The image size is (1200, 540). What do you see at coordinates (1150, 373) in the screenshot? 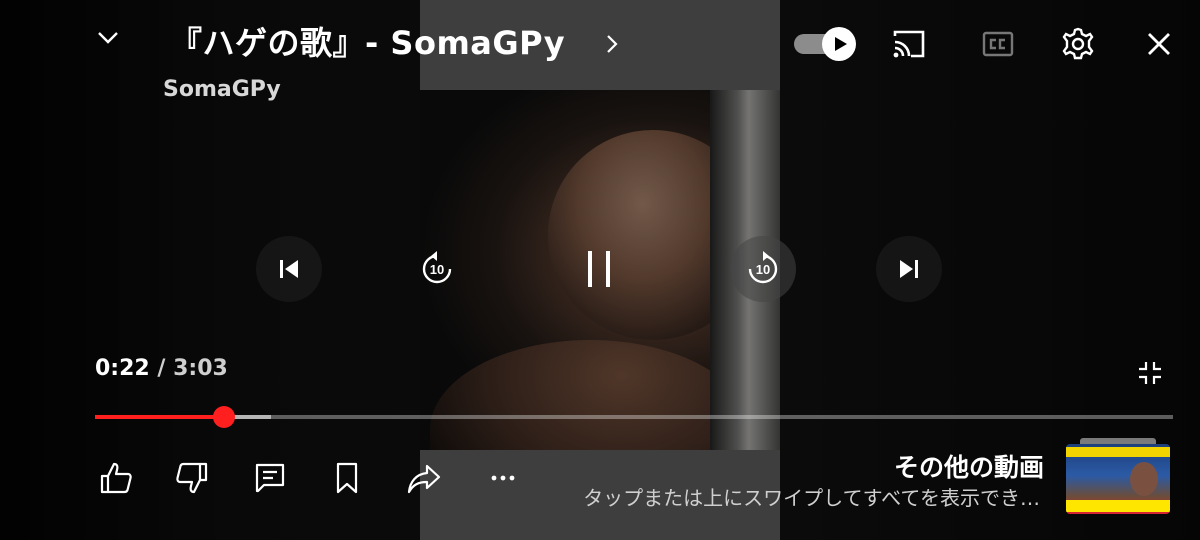
I see `fullscreen-exit-icon` at bounding box center [1150, 373].